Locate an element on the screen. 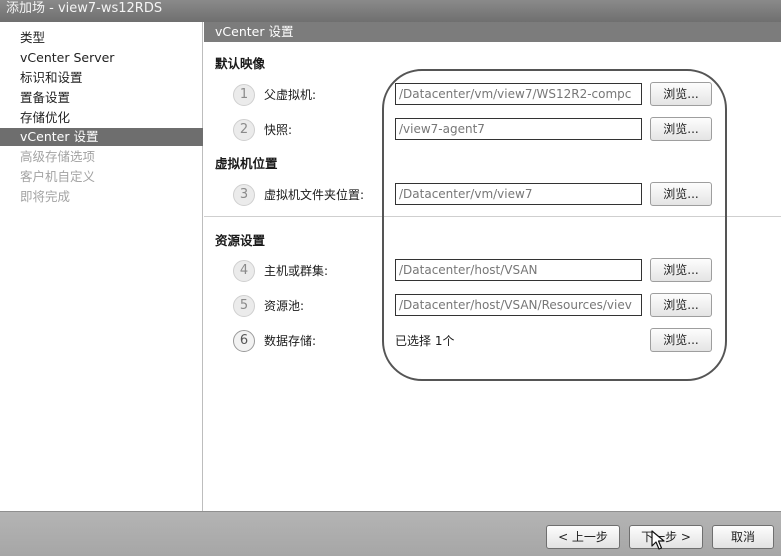 The width and height of the screenshot is (781, 556). step-number-1: 1 is located at coordinates (244, 95).